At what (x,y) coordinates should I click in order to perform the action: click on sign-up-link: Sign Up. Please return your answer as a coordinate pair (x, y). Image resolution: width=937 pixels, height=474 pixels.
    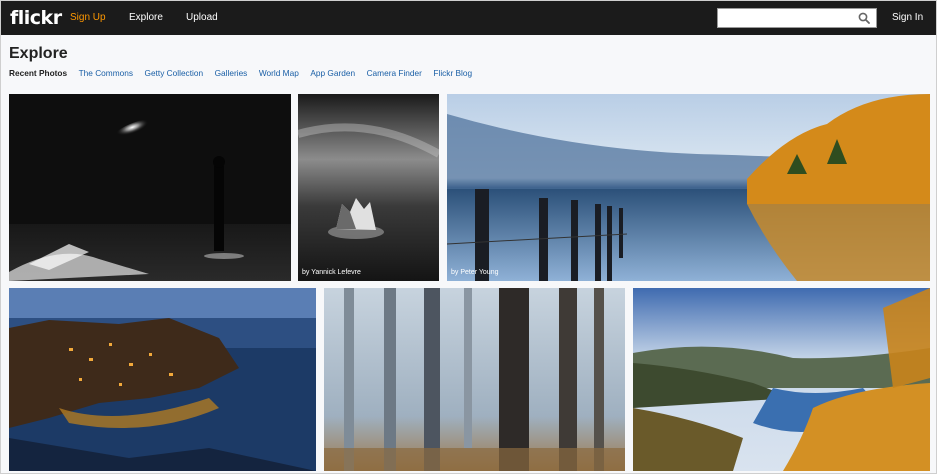
    Looking at the image, I should click on (88, 17).